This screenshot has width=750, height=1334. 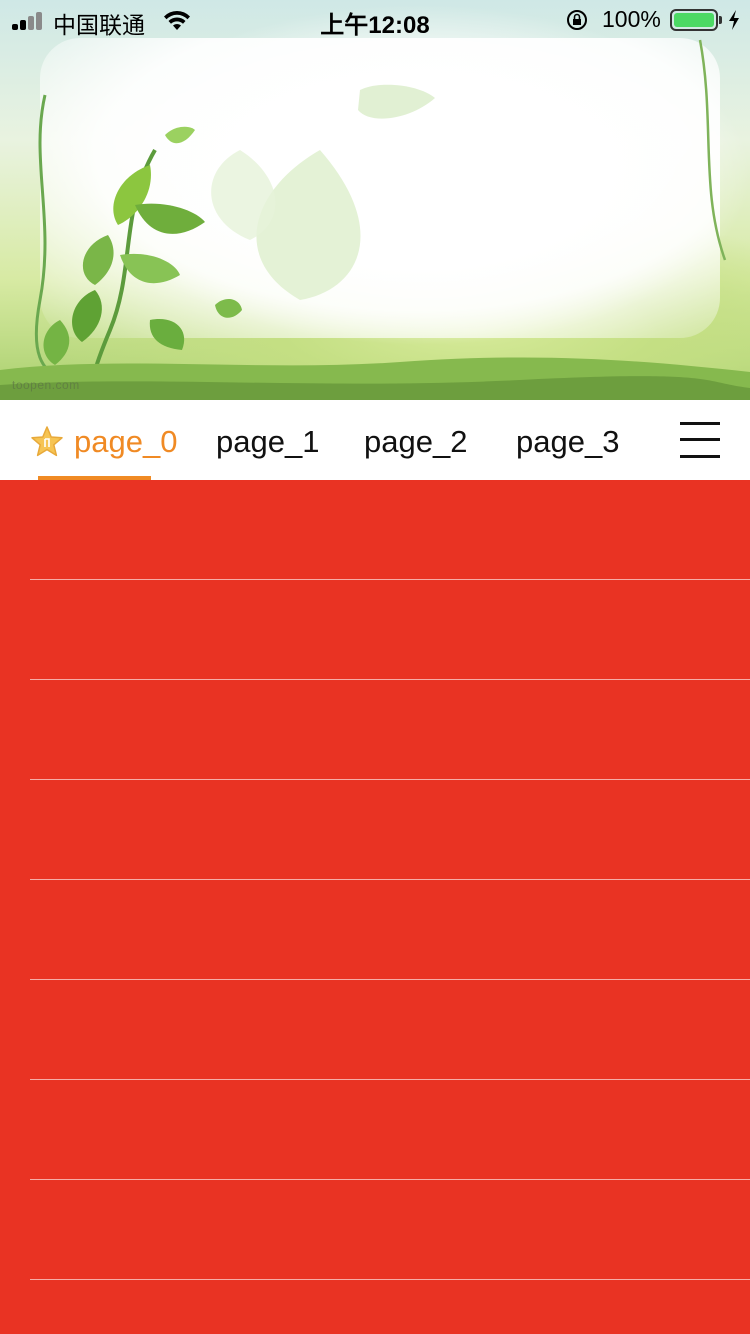 I want to click on charging-bolt-icon, so click(x=734, y=20).